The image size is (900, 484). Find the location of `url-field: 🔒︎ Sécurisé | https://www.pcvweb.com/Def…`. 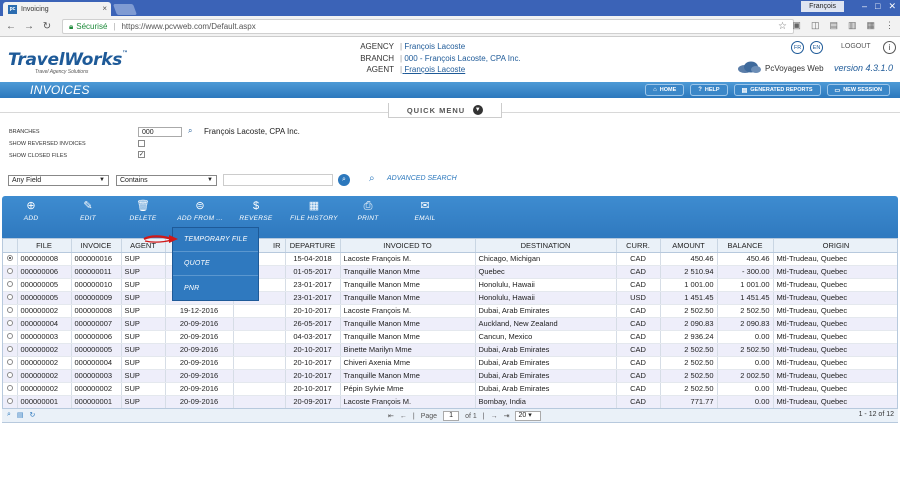

url-field: 🔒︎ Sécurisé | https://www.pcvweb.com/Def… is located at coordinates (428, 26).